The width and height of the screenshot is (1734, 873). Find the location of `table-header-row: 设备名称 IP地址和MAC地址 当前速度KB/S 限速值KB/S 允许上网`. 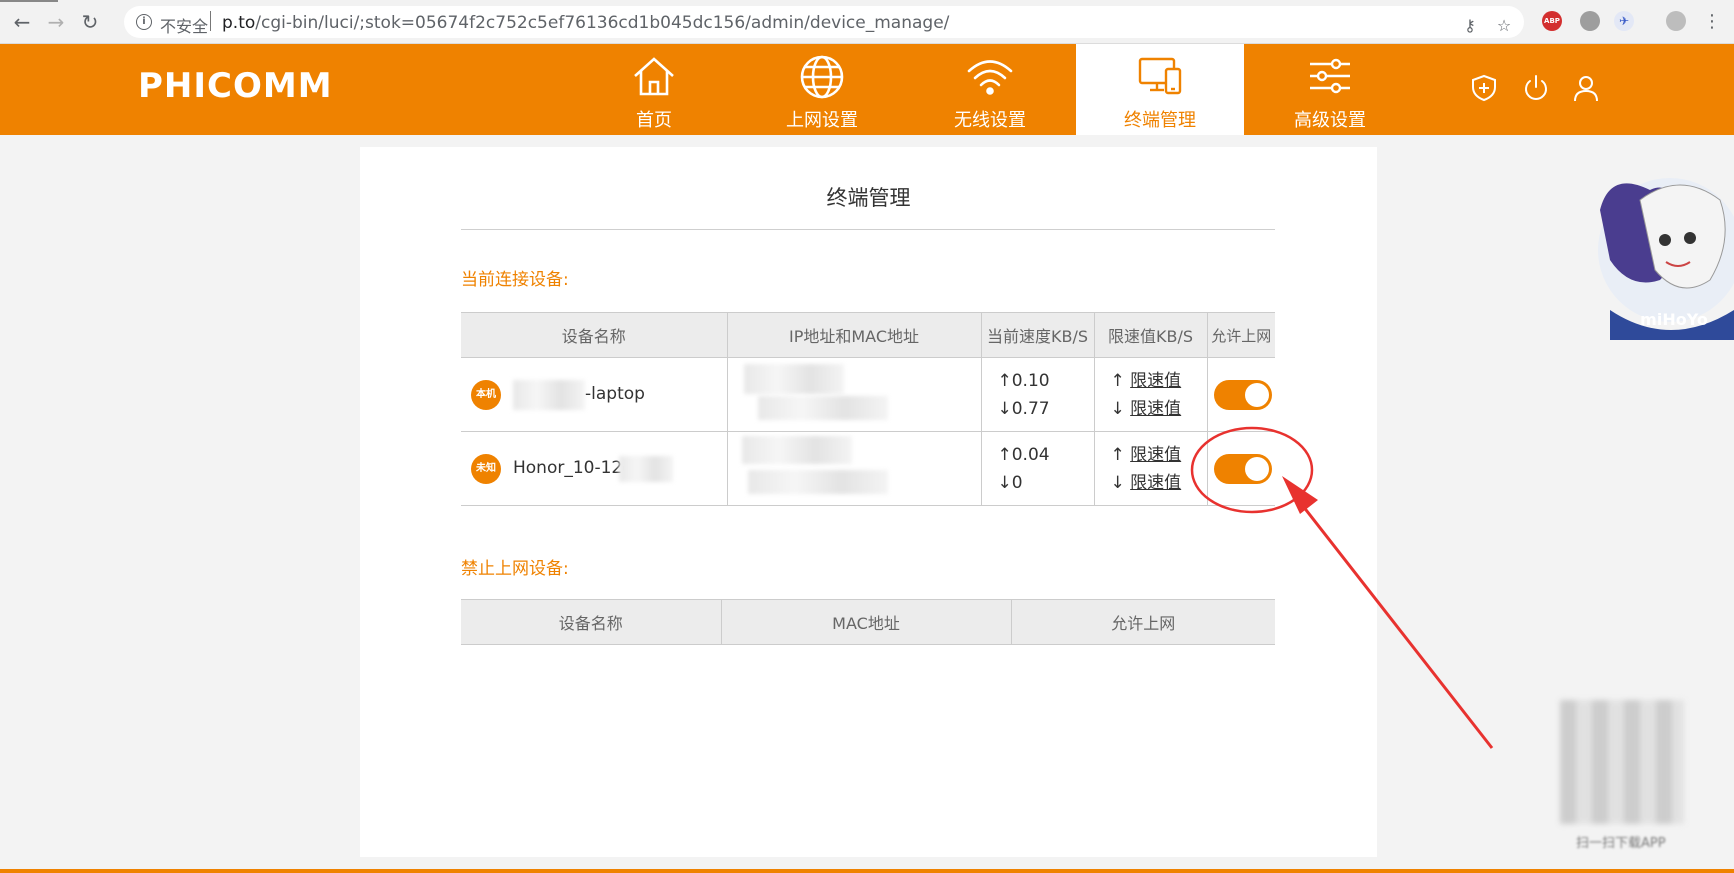

table-header-row: 设备名称 IP地址和MAC地址 当前速度KB/S 限速值KB/S 允许上网 is located at coordinates (868, 335).